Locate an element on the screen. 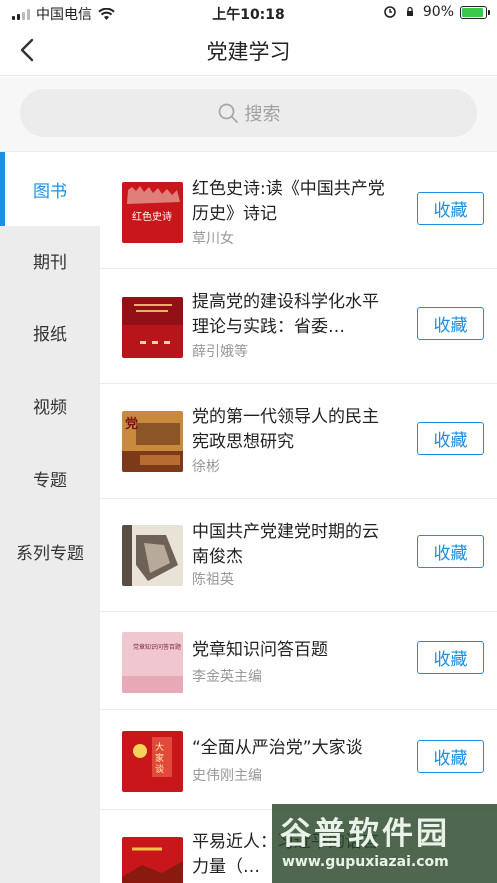  book-cover: 红色史诗 is located at coordinates (152, 212).